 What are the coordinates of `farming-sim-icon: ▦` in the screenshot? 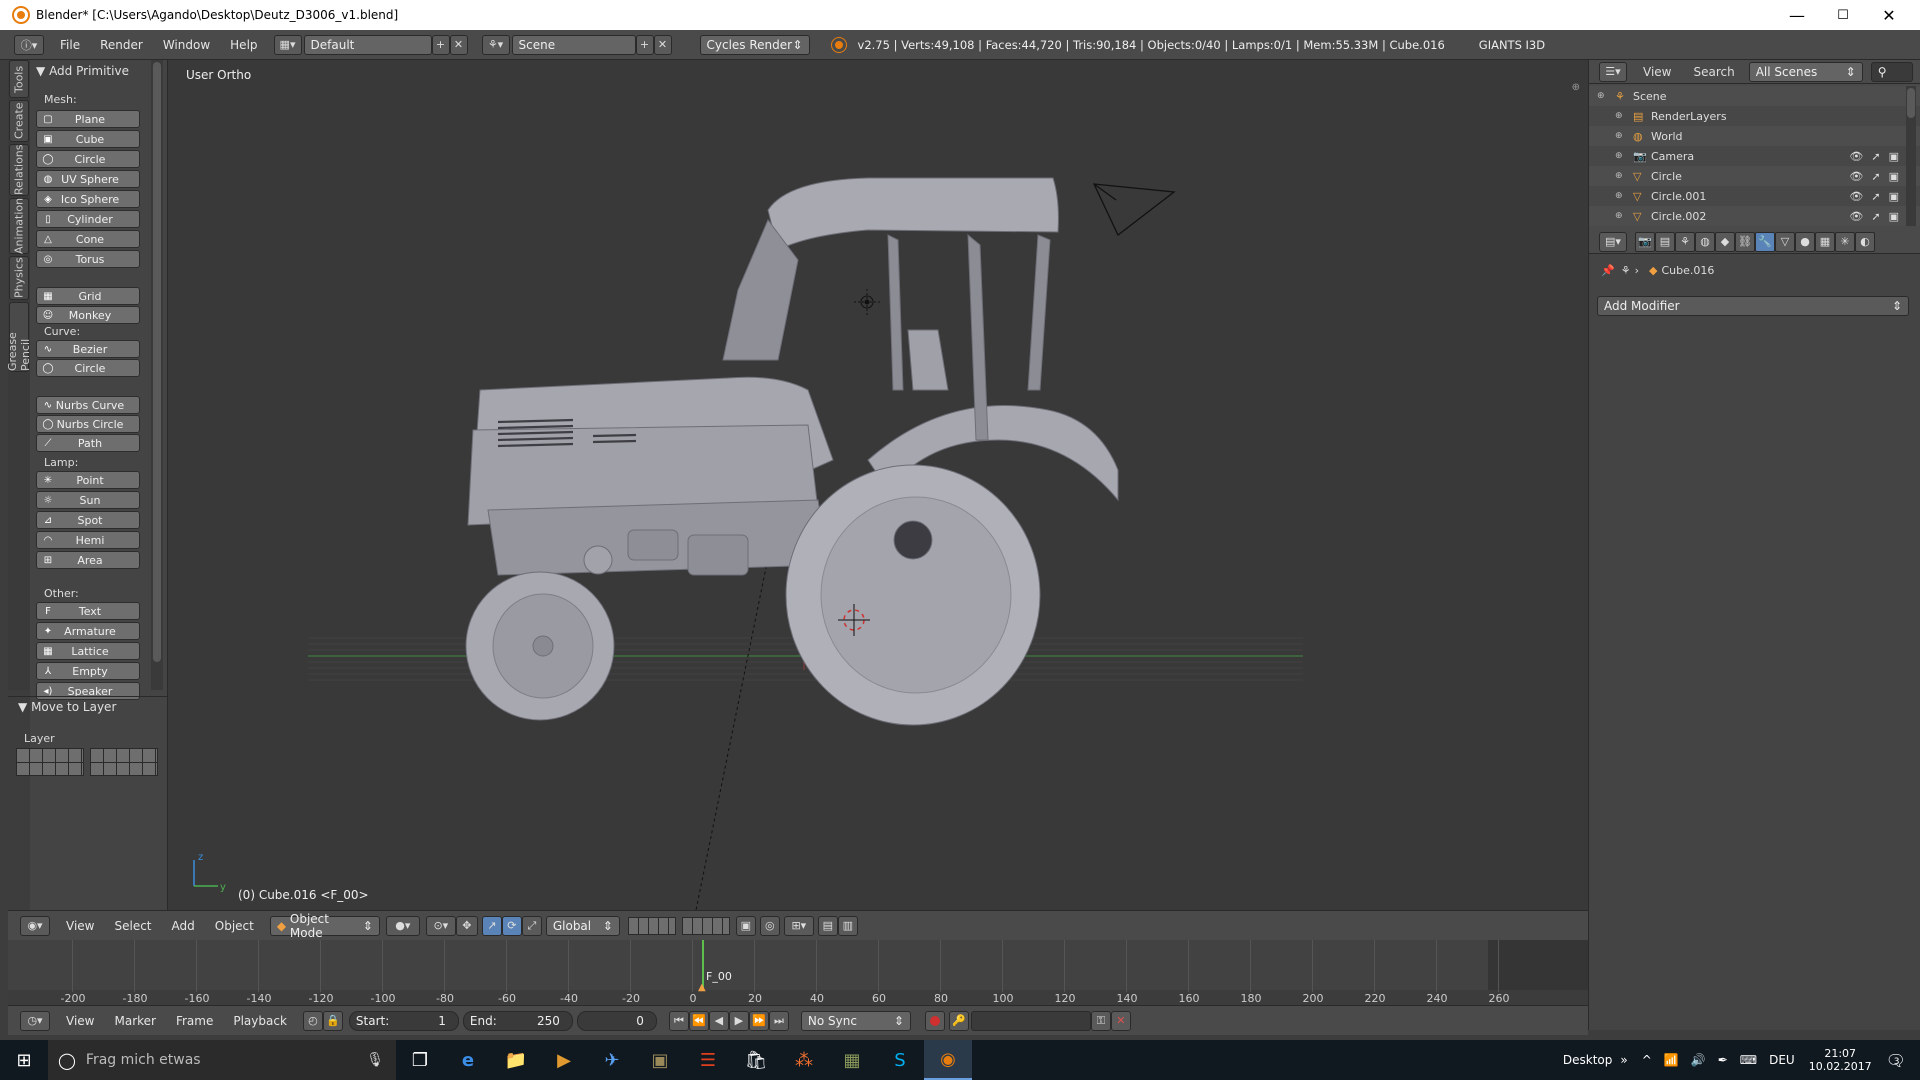 It's located at (852, 1060).